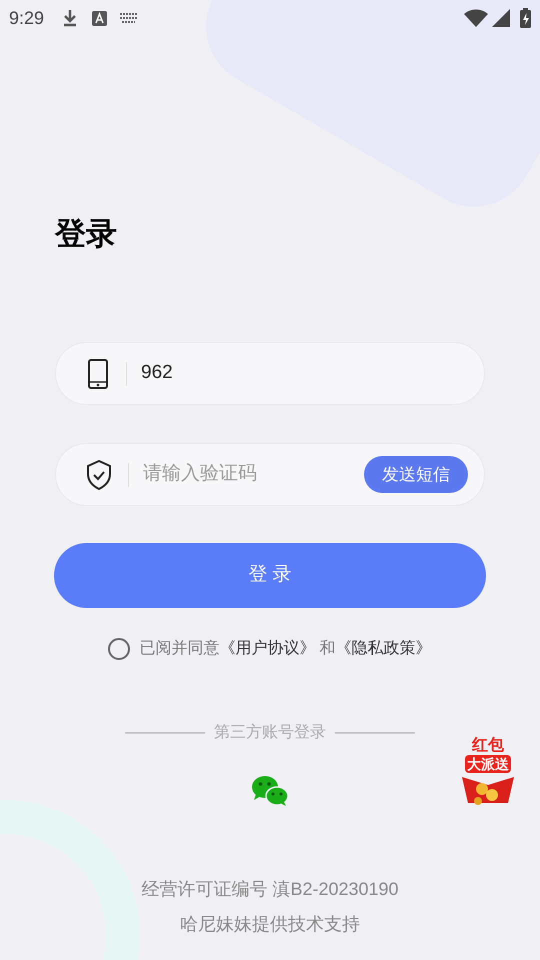 This screenshot has height=960, width=540. Describe the element at coordinates (128, 18) in the screenshot. I see `keyboard-icon` at that location.